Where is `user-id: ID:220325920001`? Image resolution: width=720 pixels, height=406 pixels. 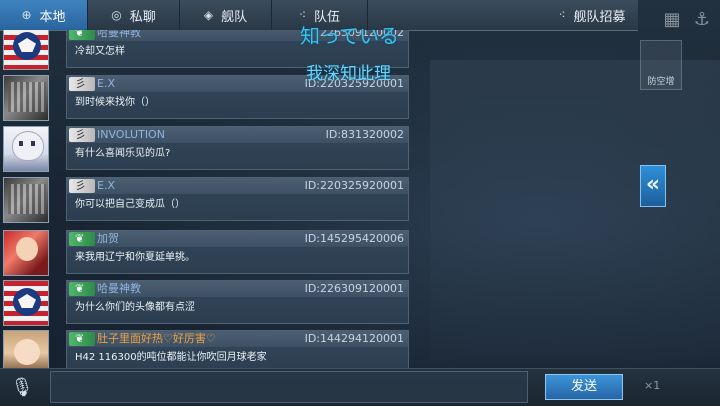
user-id: ID:220325920001 is located at coordinates (354, 185).